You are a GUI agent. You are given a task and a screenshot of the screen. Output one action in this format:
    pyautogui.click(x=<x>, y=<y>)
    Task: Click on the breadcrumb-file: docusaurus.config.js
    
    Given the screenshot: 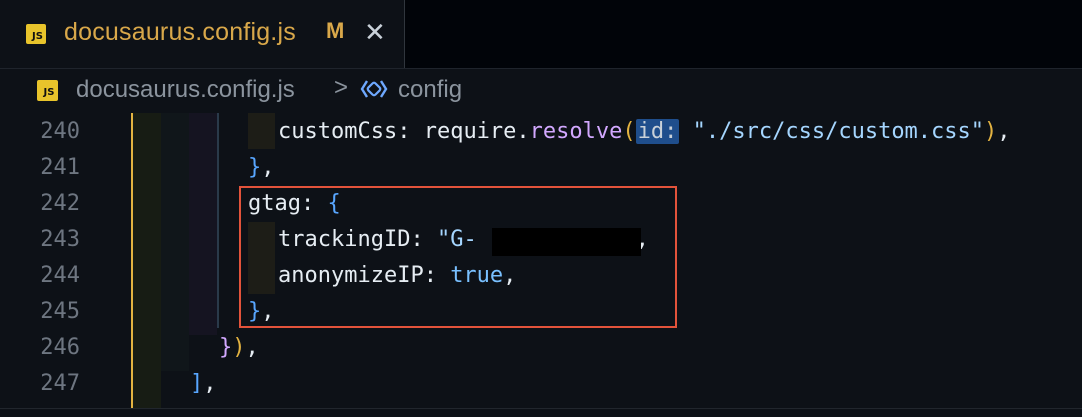 What is the action you would take?
    pyautogui.click(x=185, y=90)
    